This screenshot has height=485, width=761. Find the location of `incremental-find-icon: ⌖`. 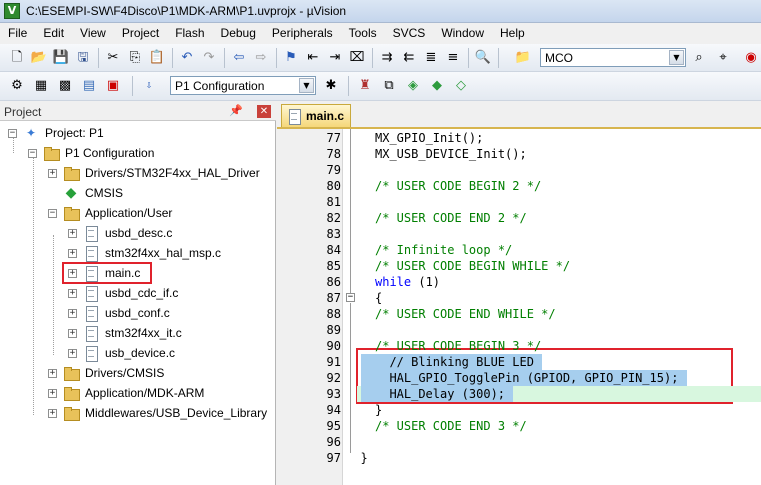

incremental-find-icon: ⌖ is located at coordinates (723, 58).